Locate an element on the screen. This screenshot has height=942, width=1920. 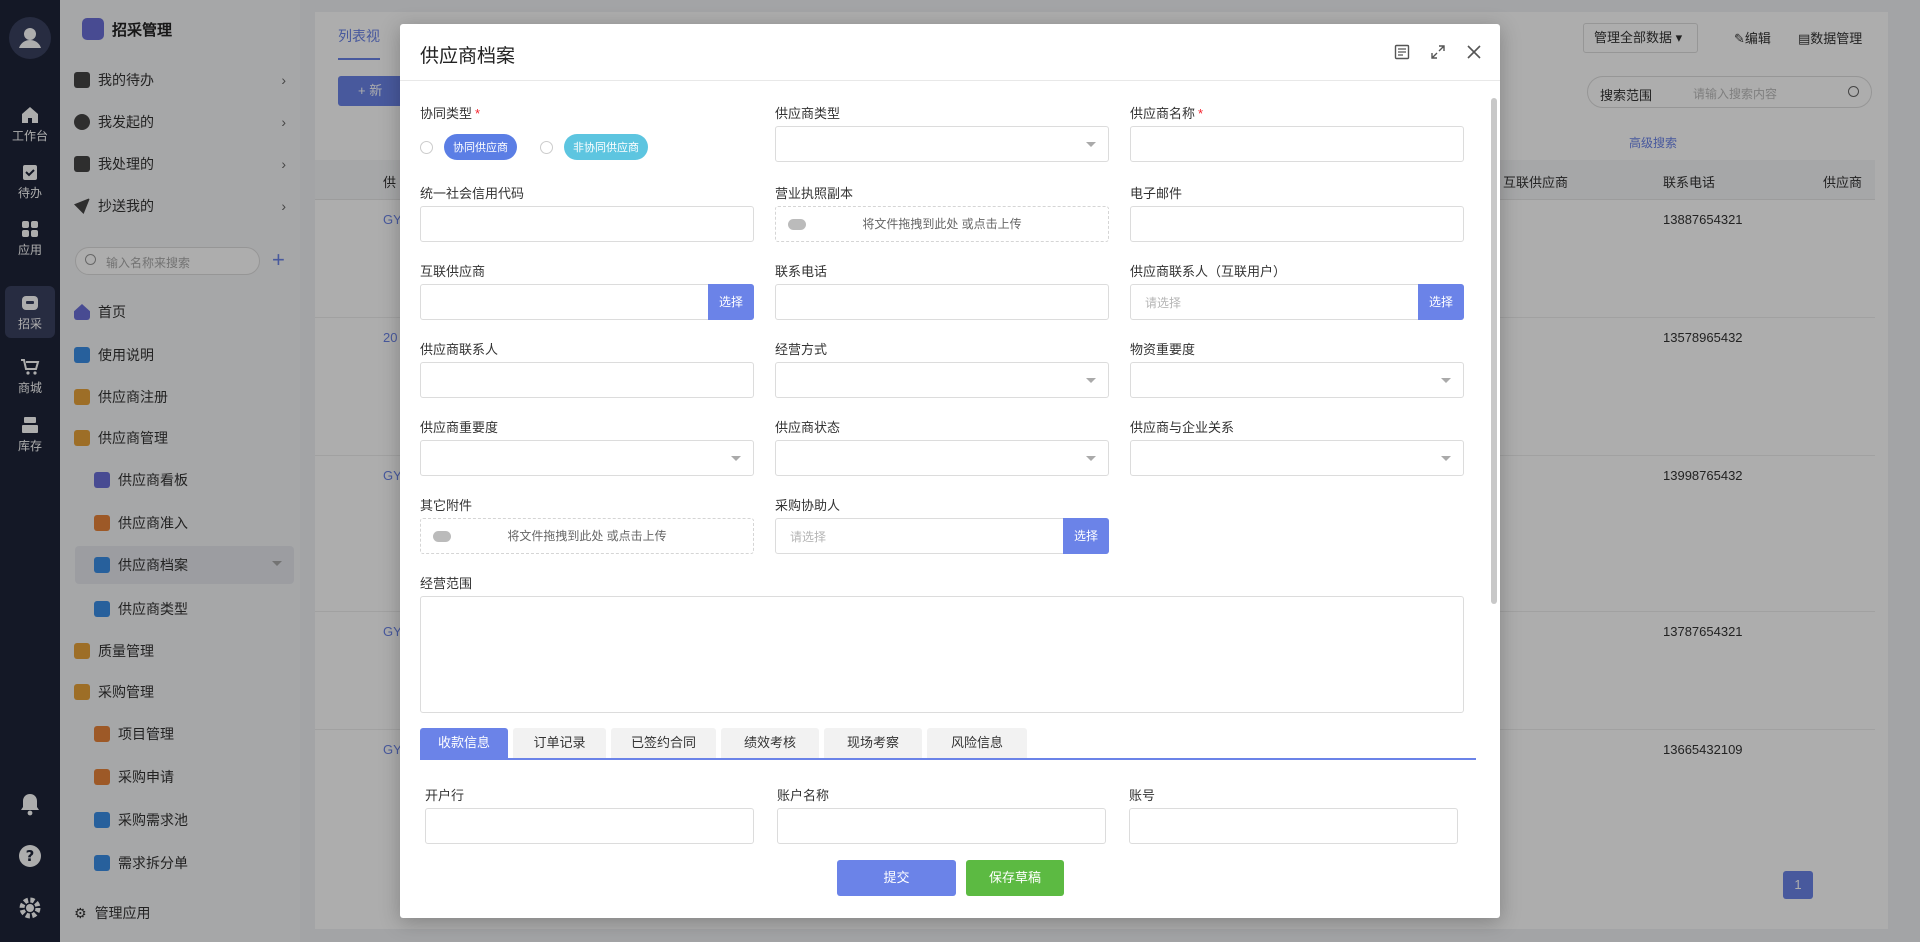
coop-type-label: 协同类型 * is located at coordinates (450, 113).